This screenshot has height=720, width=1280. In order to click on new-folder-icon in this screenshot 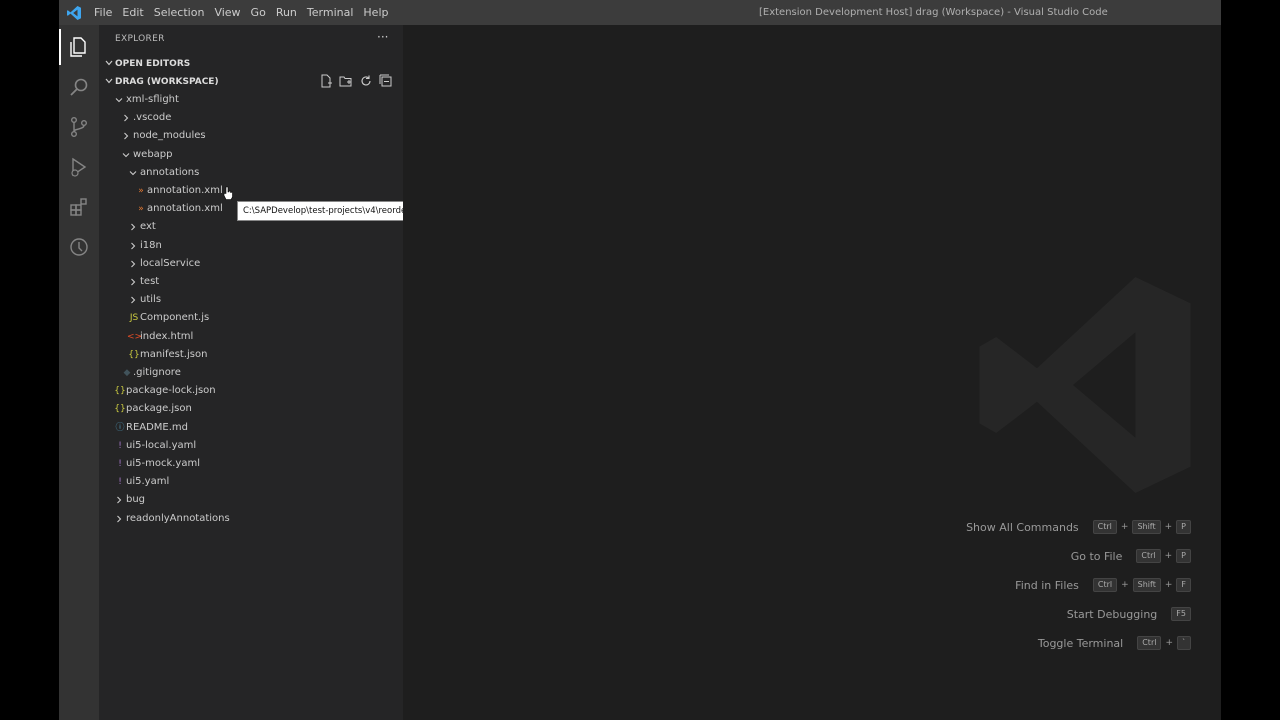, I will do `click(347, 82)`.